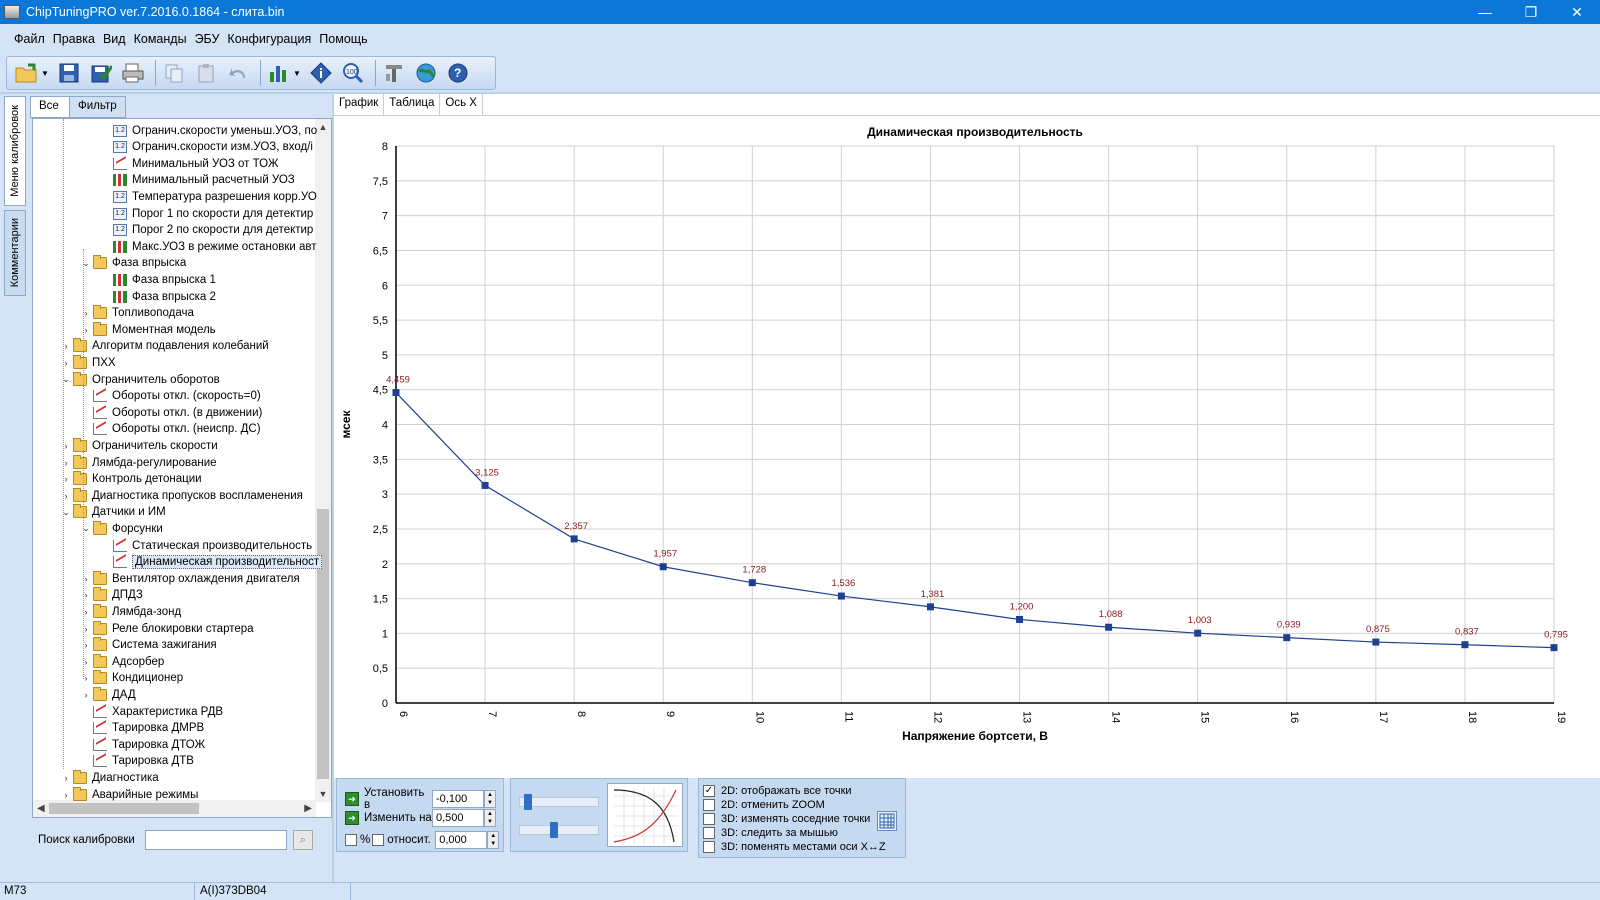 The width and height of the screenshot is (1600, 900). Describe the element at coordinates (352, 799) in the screenshot. I see `set-to-arrow-icon: ➜` at that location.